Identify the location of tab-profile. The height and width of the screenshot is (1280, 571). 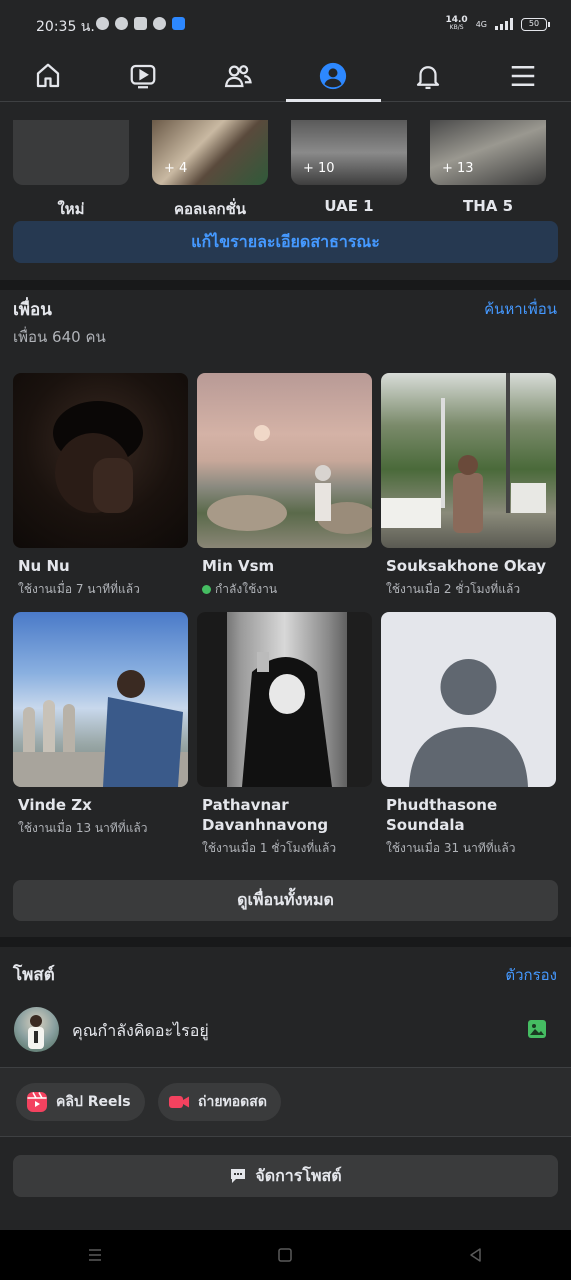
(333, 76).